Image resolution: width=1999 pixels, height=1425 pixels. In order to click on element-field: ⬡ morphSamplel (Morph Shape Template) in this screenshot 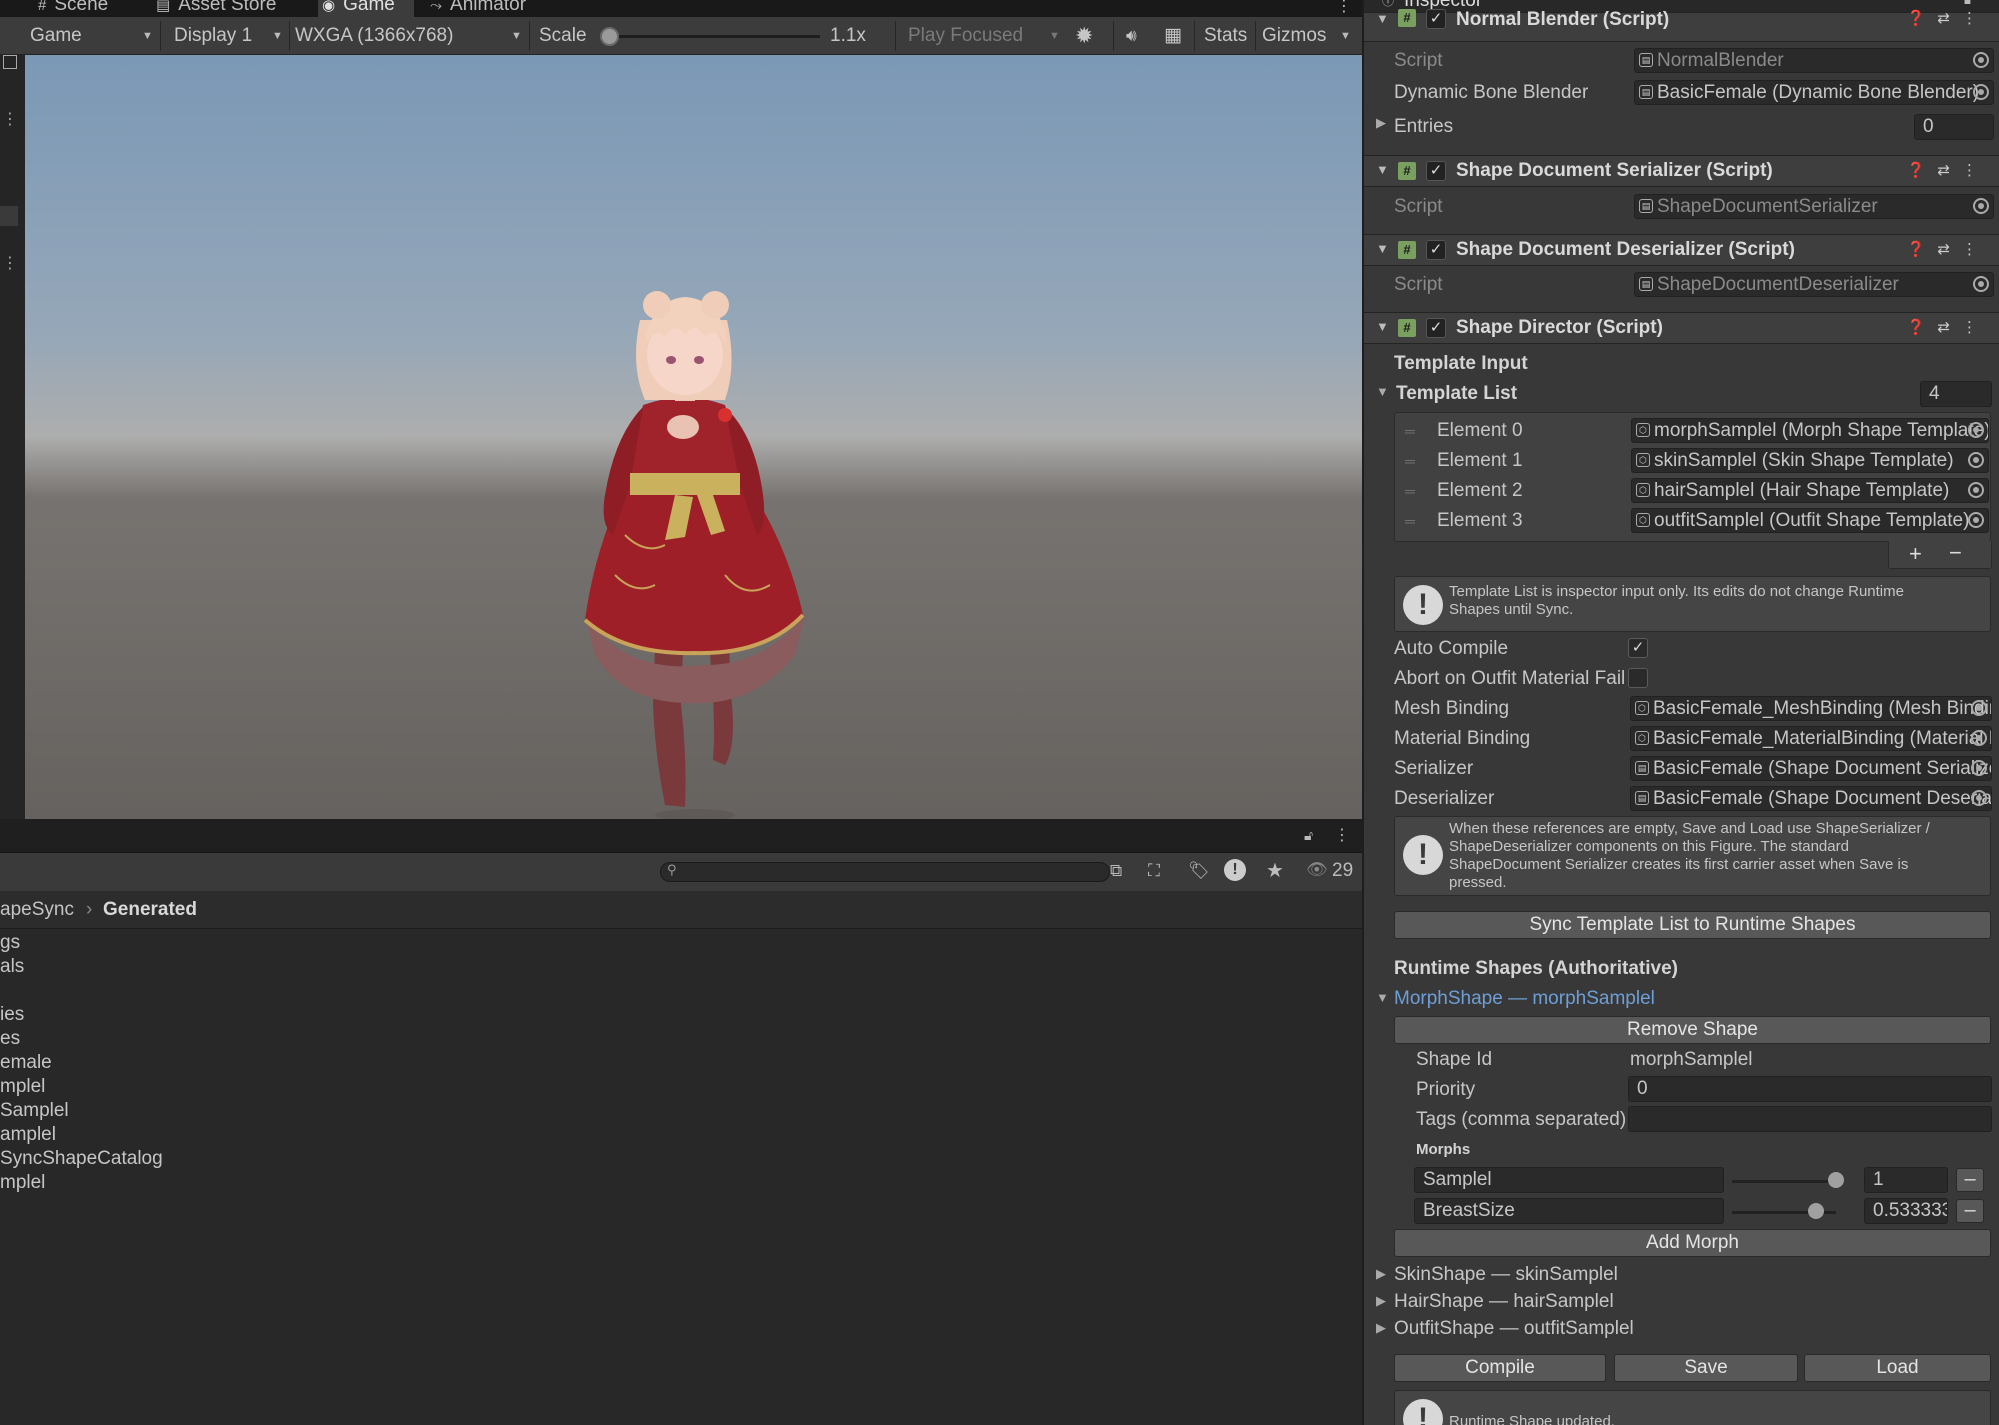, I will do `click(1810, 430)`.